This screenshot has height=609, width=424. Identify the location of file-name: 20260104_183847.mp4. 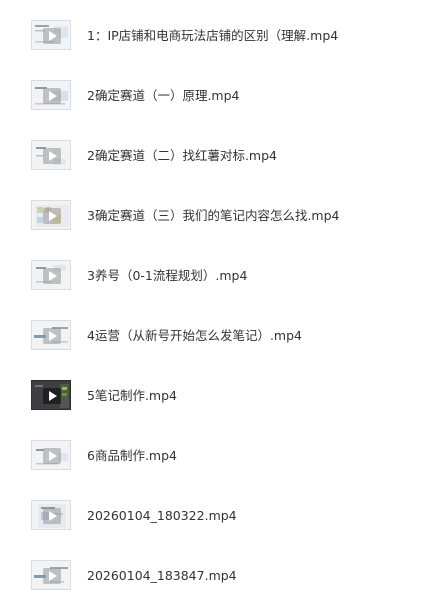
(162, 576).